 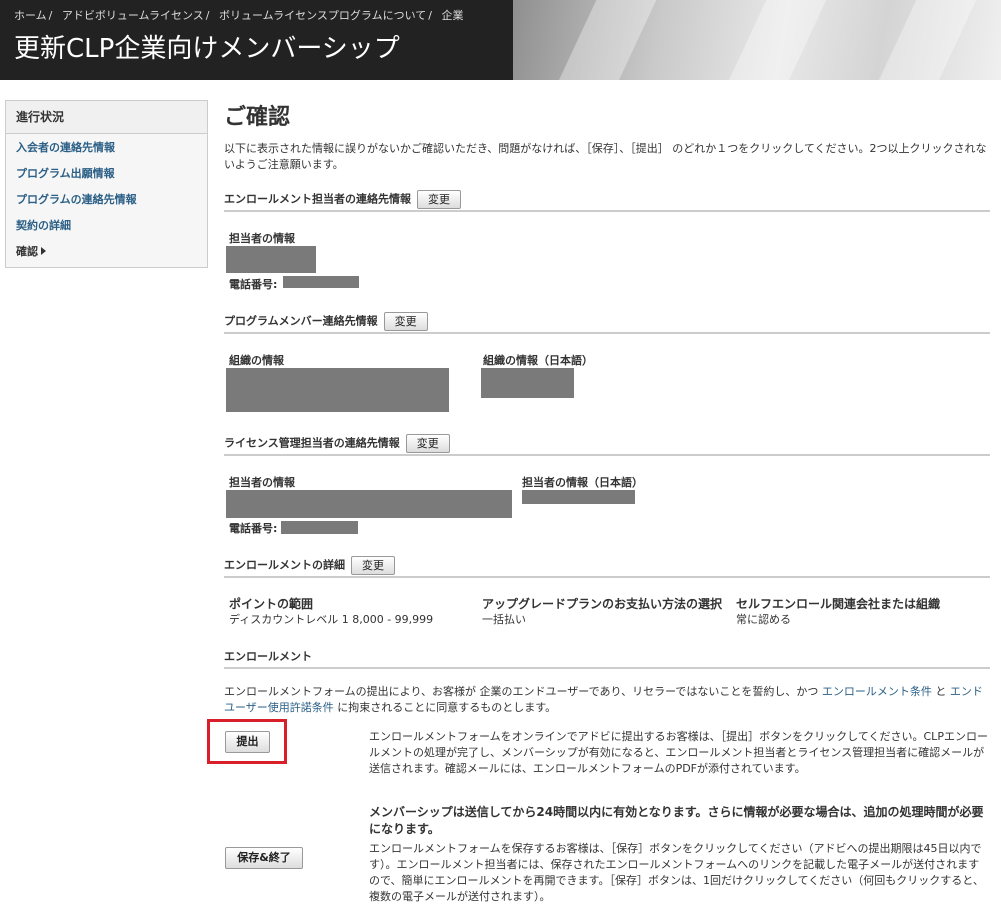 I want to click on breadcrumb-volume-licensing: アドビボリュームライセンス, so click(x=133, y=15).